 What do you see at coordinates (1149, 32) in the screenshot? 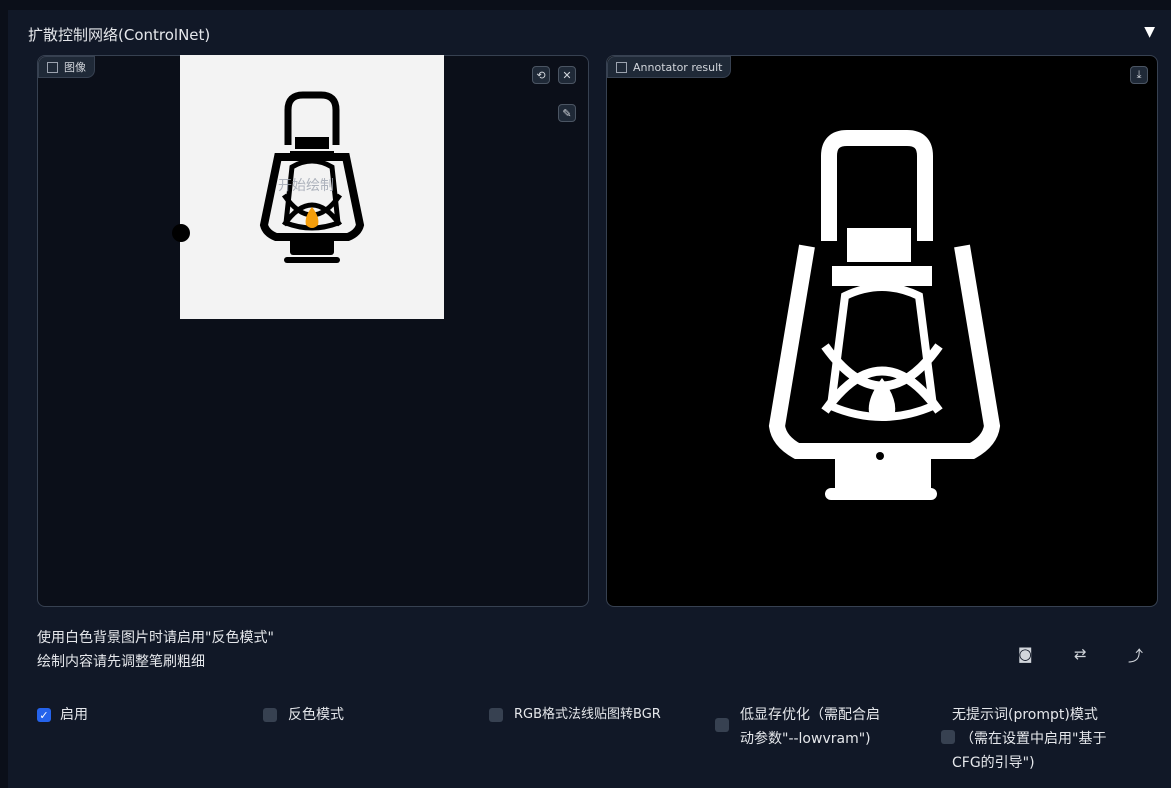
I see `collapse-icon: ▼` at bounding box center [1149, 32].